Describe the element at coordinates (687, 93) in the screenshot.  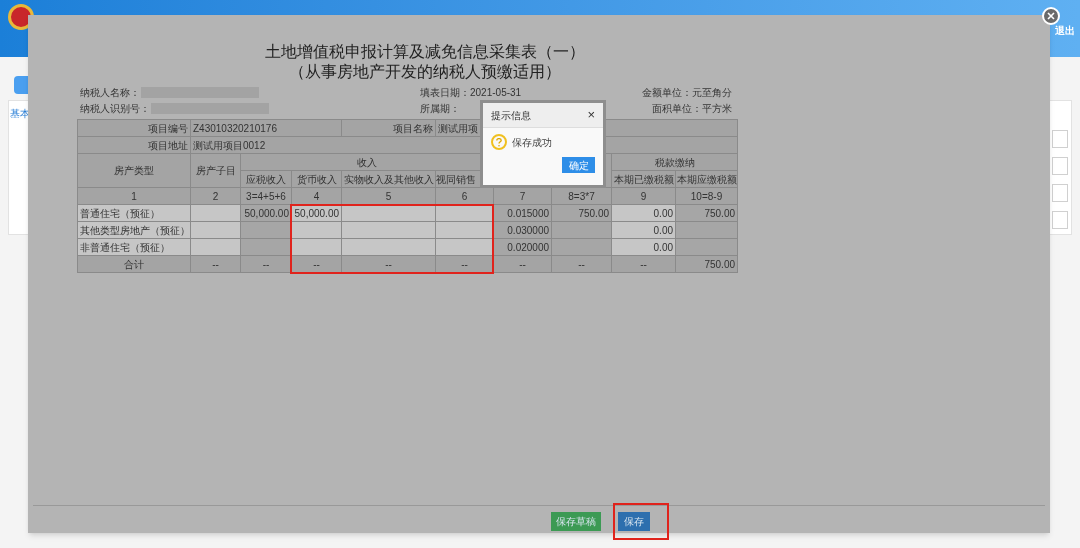
I see `meta-label: 金额单位：元至角分` at that location.